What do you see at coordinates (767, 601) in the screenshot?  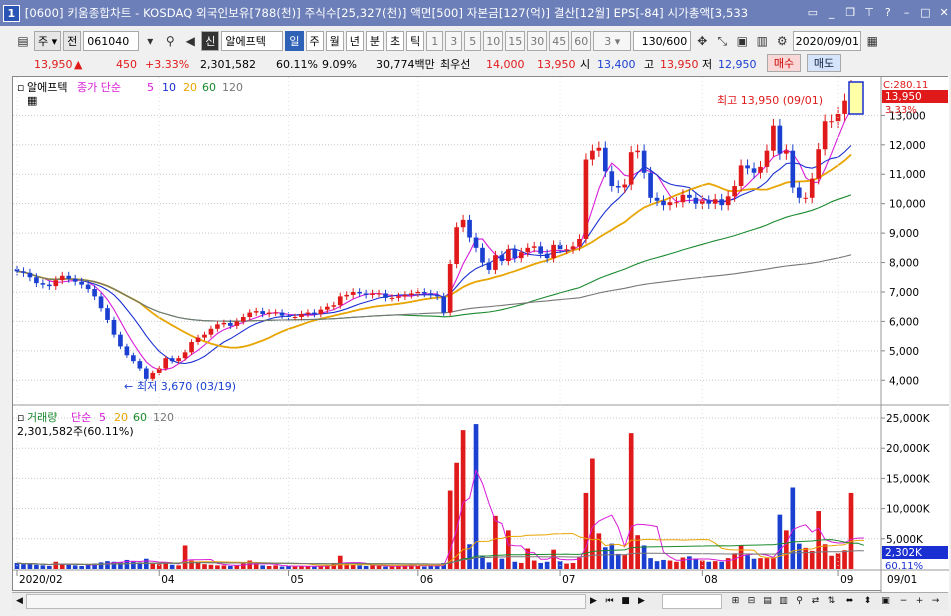 I see `tool-icon-3: ▤` at bounding box center [767, 601].